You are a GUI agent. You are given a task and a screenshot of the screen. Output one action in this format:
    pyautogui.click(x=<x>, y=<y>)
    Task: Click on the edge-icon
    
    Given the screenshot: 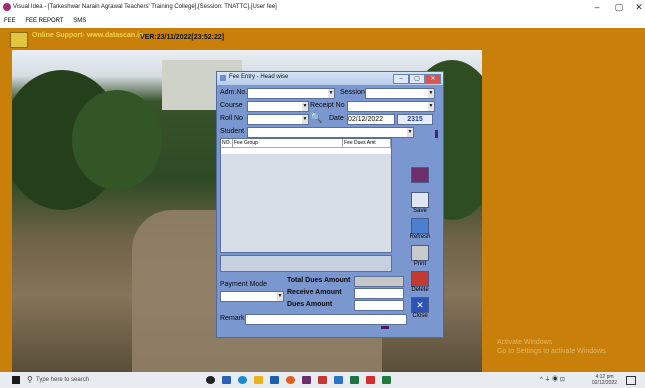 What is the action you would take?
    pyautogui.click(x=242, y=380)
    